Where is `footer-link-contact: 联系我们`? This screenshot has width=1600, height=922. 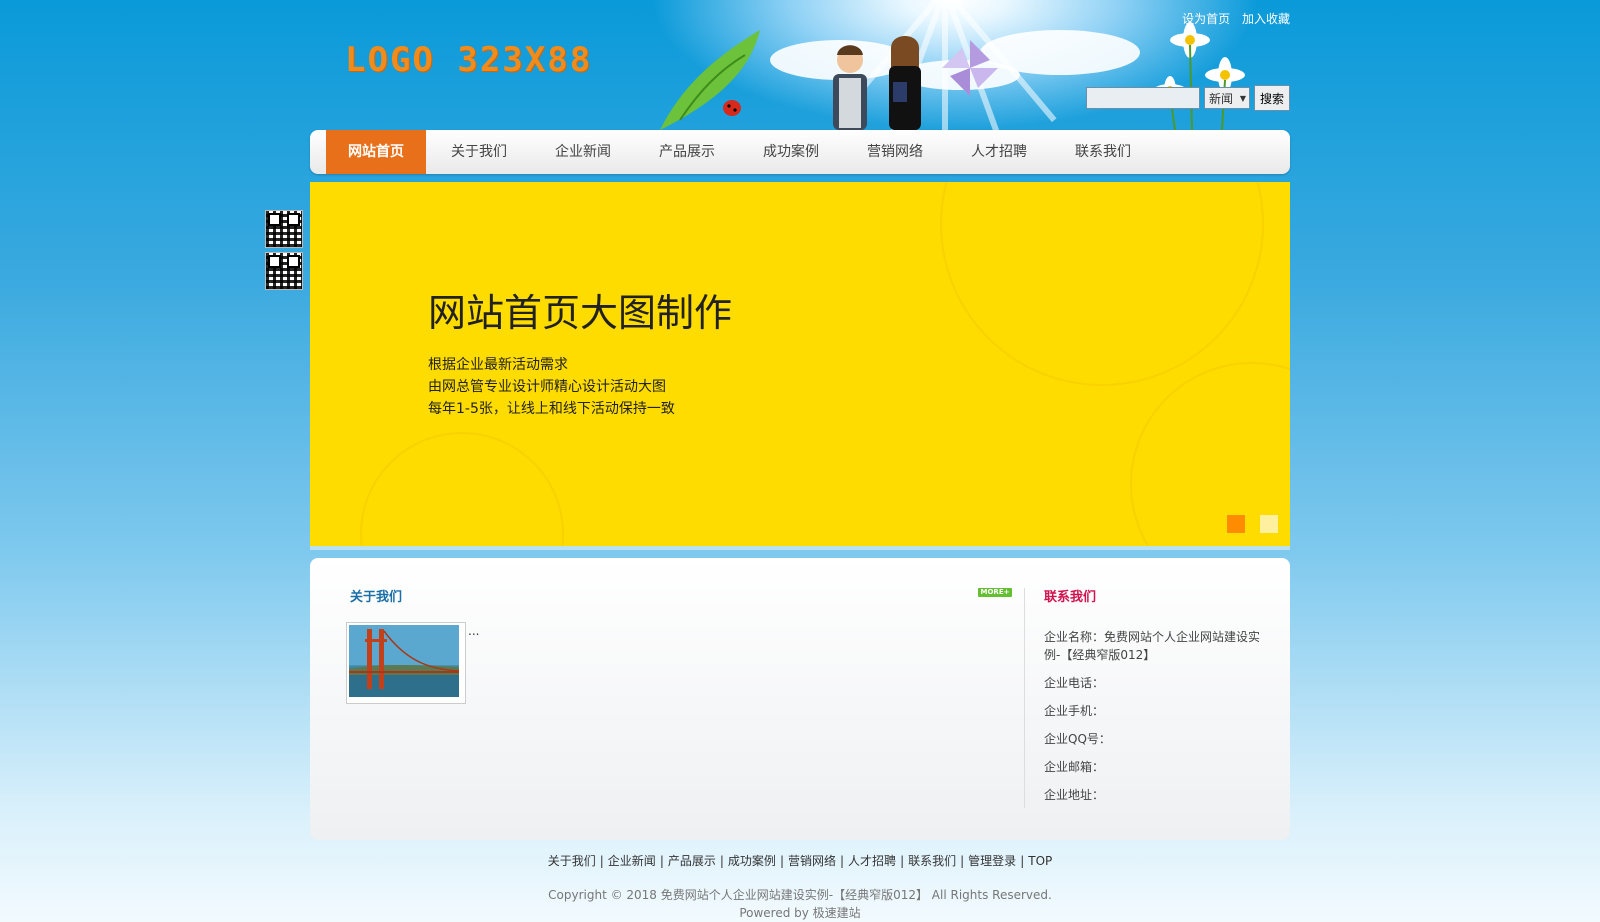 footer-link-contact: 联系我们 is located at coordinates (932, 861).